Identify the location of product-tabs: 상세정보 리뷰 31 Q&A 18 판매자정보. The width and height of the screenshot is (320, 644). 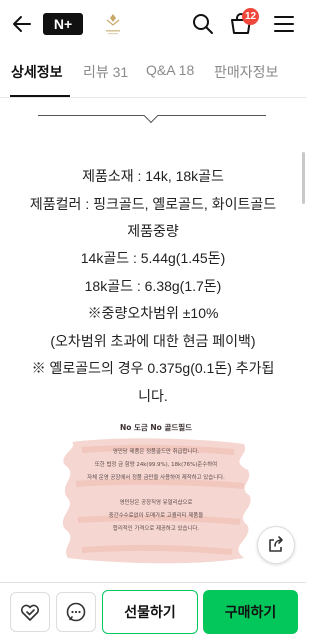
(153, 73).